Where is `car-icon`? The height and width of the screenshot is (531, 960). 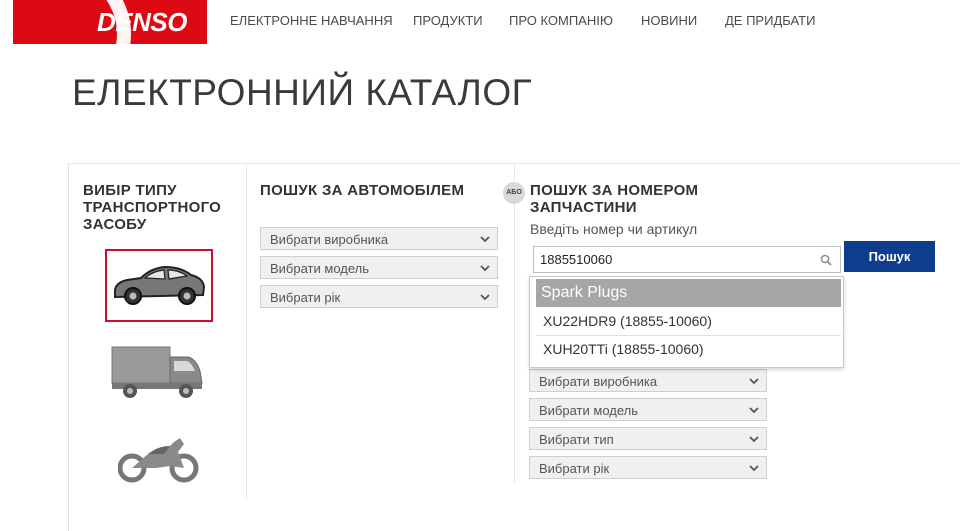
car-icon is located at coordinates (159, 285).